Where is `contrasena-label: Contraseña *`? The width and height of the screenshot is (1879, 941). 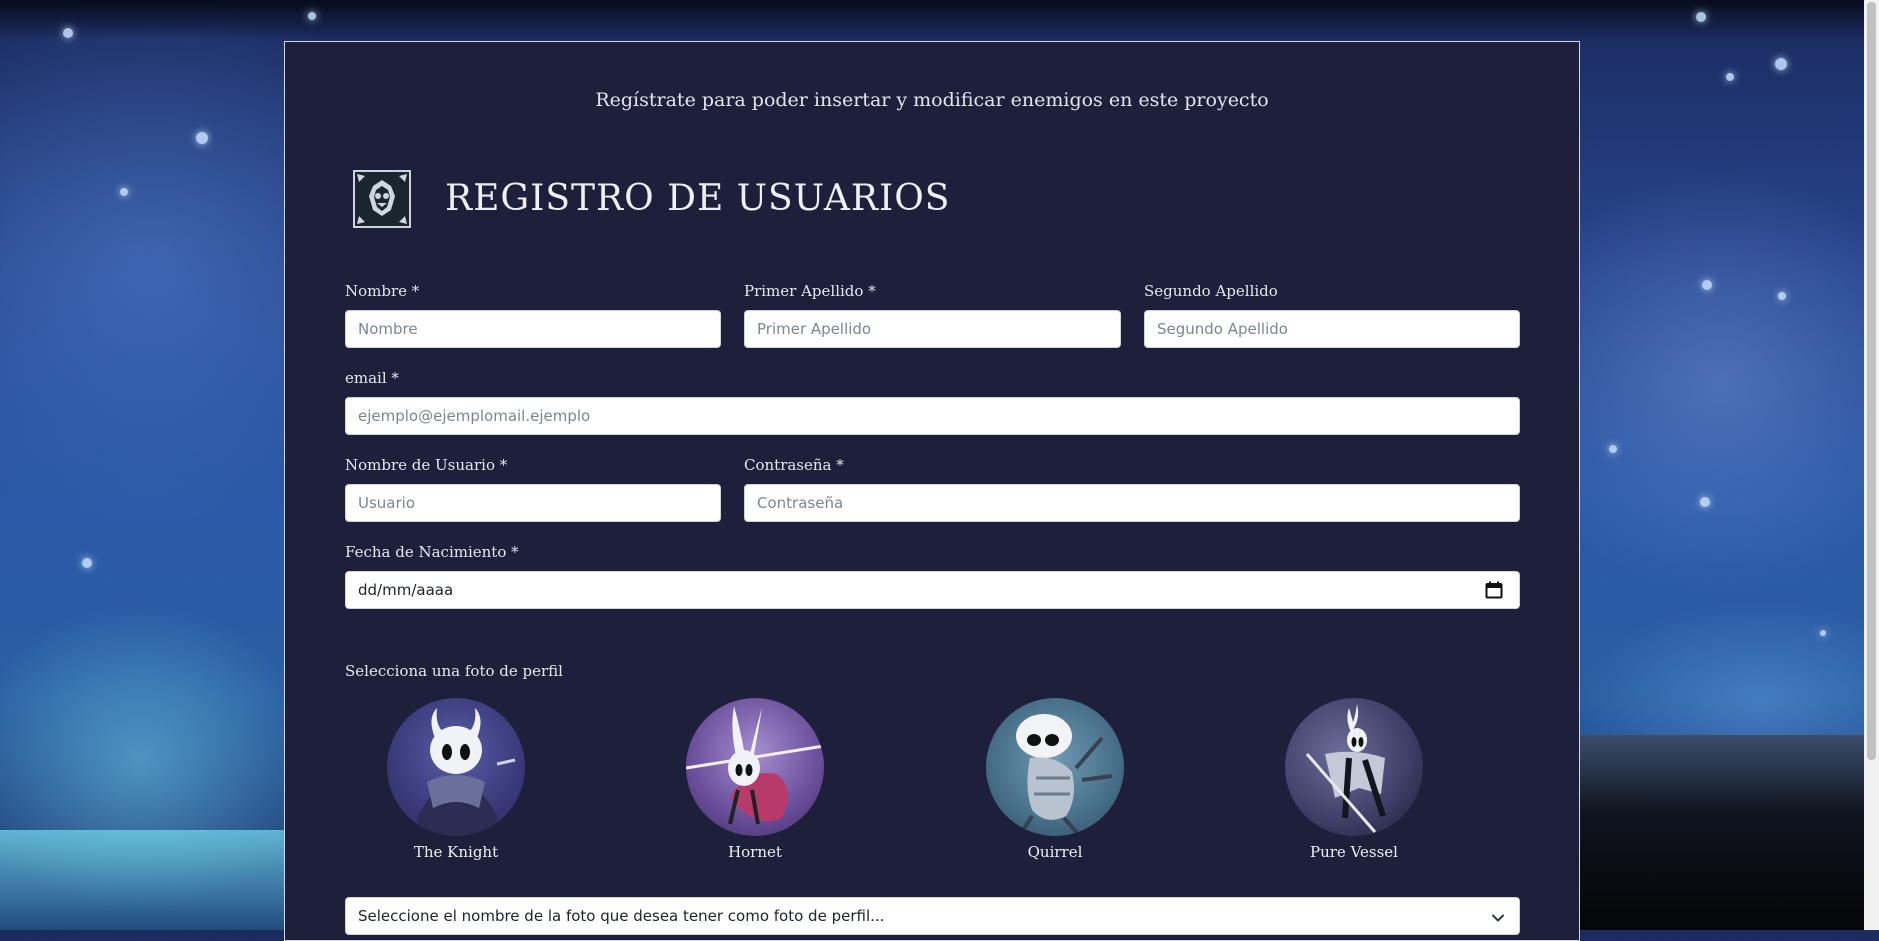
contrasena-label: Contraseña * is located at coordinates (794, 465).